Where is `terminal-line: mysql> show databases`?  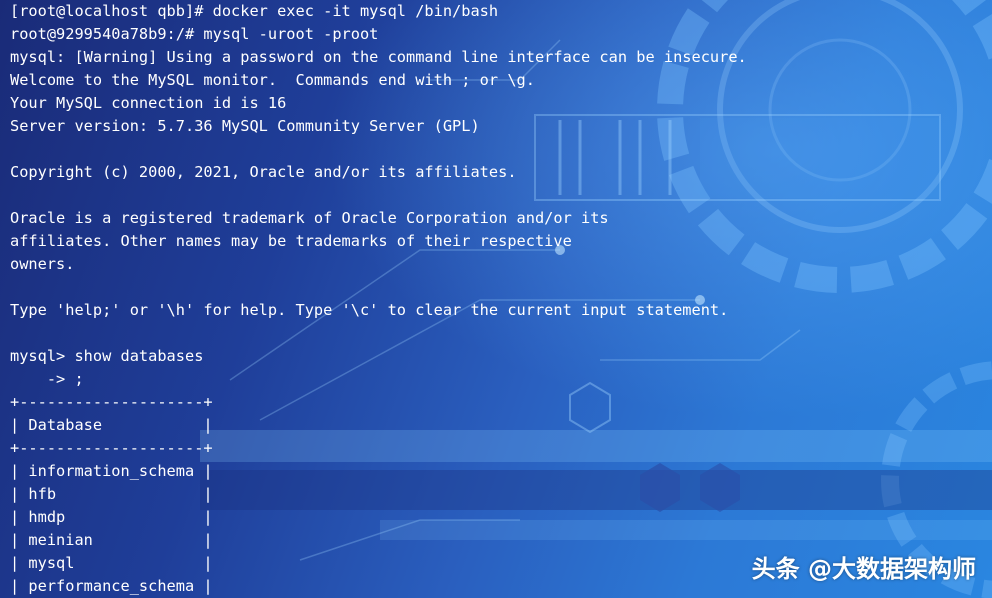 terminal-line: mysql> show databases is located at coordinates (107, 356).